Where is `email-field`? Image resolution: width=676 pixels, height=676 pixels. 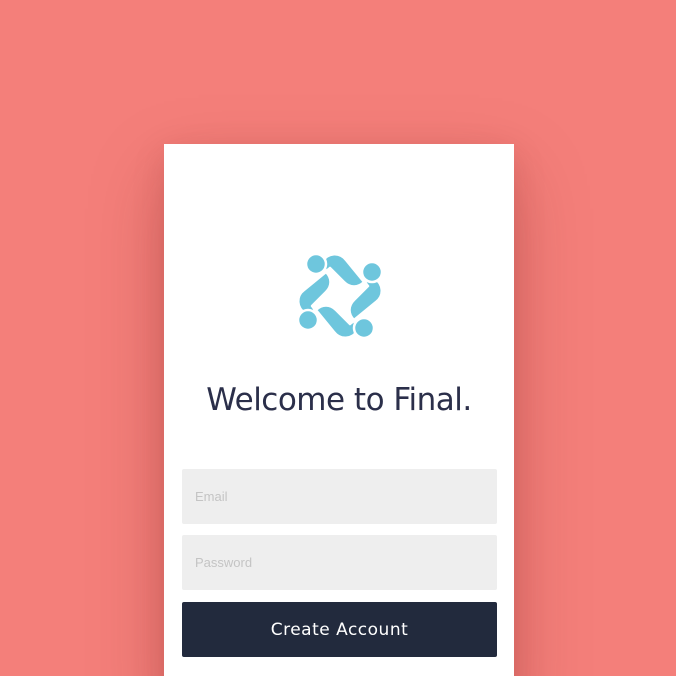 email-field is located at coordinates (339, 496).